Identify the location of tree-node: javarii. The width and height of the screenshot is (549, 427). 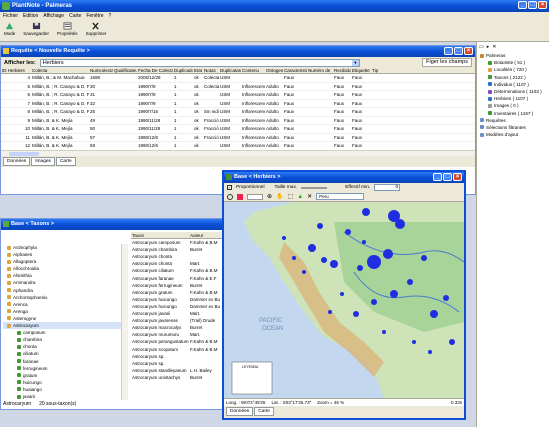
(62, 396).